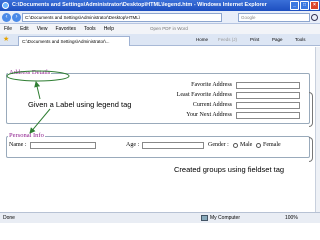  Describe the element at coordinates (38, 76) in the screenshot. I see `legend-highlight-ellipse` at that location.